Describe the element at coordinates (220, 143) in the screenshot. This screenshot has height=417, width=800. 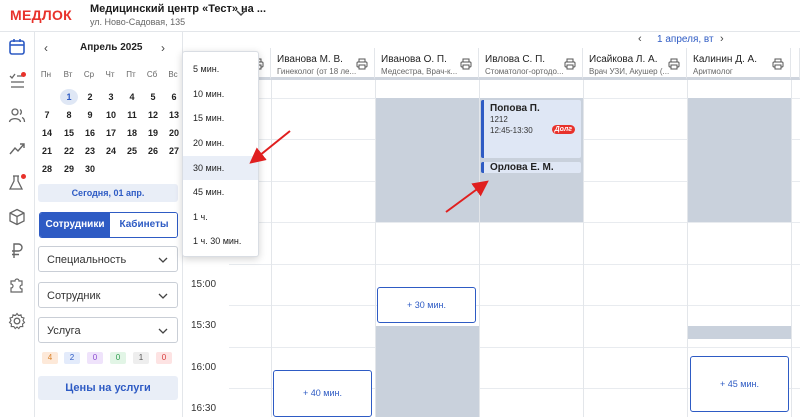
I see `duration-option: 20 мин.` at that location.